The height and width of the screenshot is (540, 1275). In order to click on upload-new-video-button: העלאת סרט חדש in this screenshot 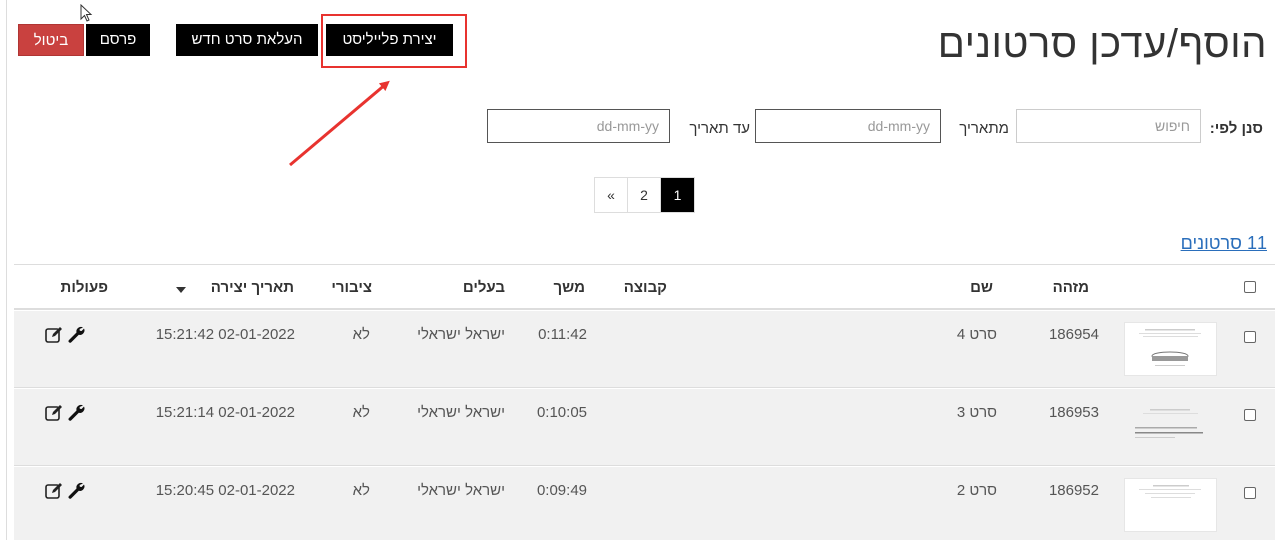, I will do `click(247, 40)`.